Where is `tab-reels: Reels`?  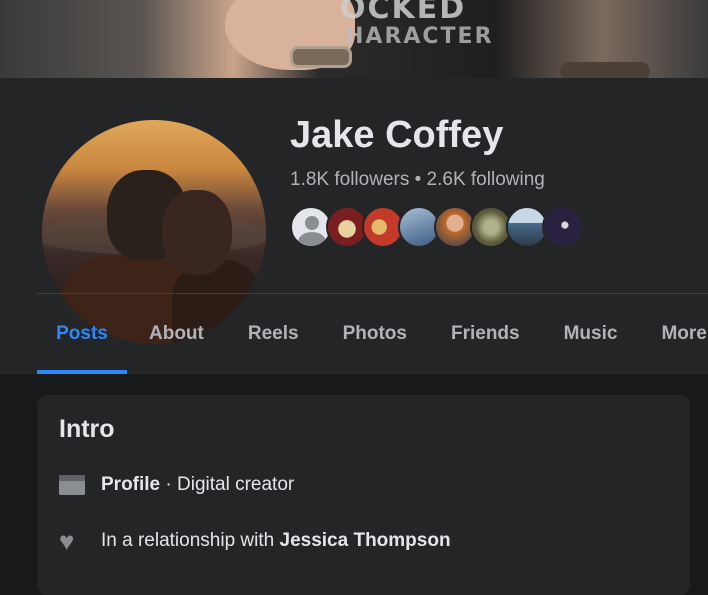
tab-reels: Reels is located at coordinates (273, 334).